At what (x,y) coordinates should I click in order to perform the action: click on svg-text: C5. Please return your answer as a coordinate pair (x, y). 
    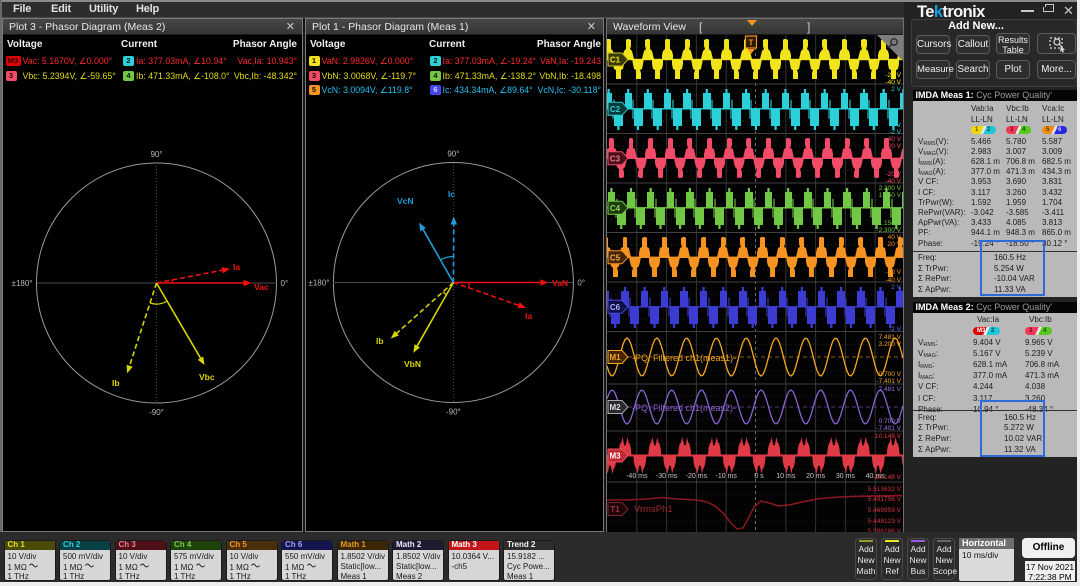
    Looking at the image, I should click on (615, 257).